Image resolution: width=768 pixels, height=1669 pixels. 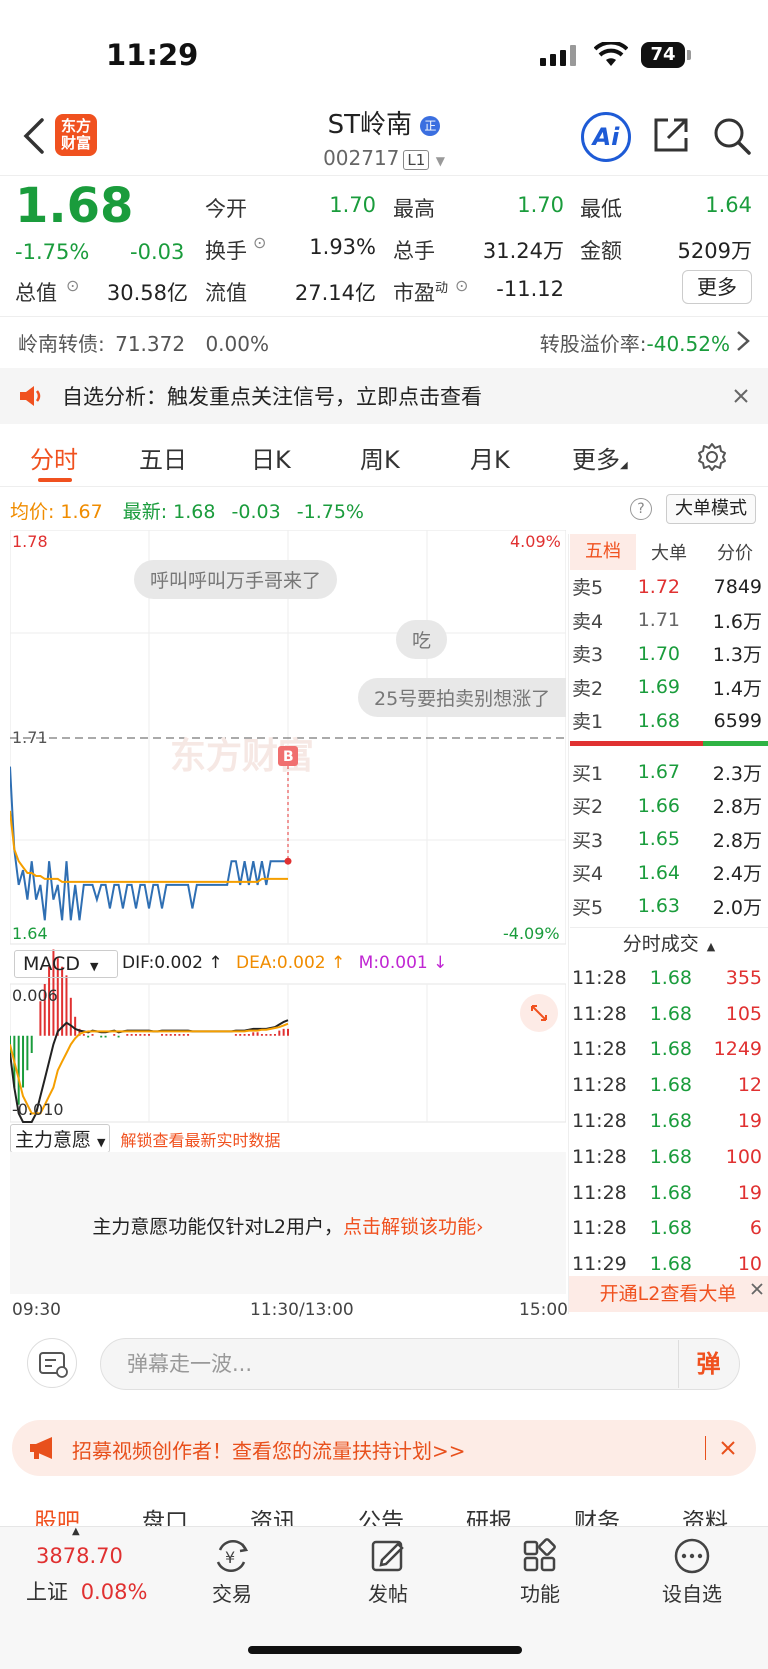 What do you see at coordinates (737, 807) in the screenshot?
I see `level-volume: 2.8万` at bounding box center [737, 807].